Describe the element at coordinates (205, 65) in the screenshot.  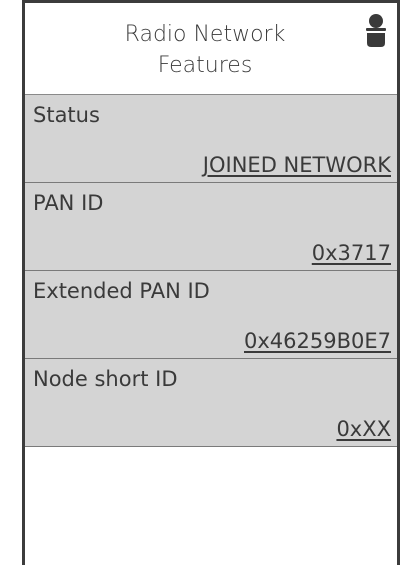
I see `page-title-line-2: Features` at that location.